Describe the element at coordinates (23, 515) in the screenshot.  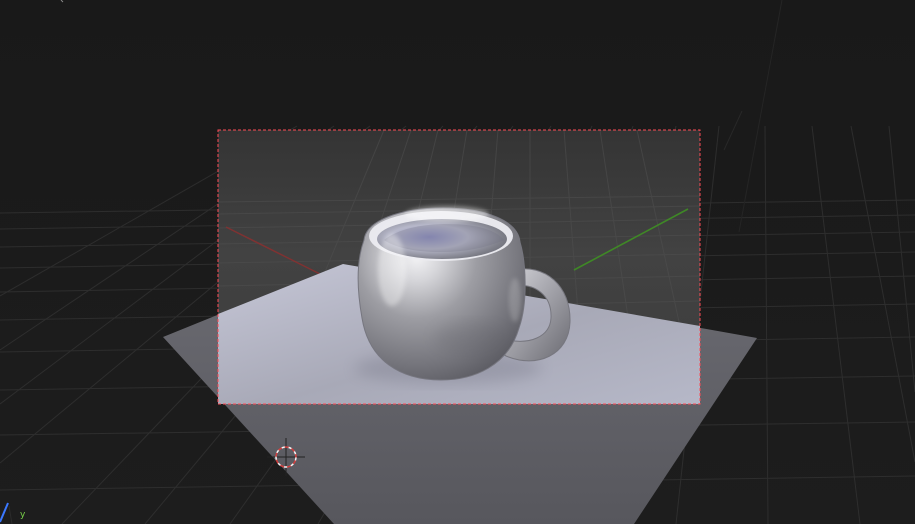
I see `y-axis-label: y` at that location.